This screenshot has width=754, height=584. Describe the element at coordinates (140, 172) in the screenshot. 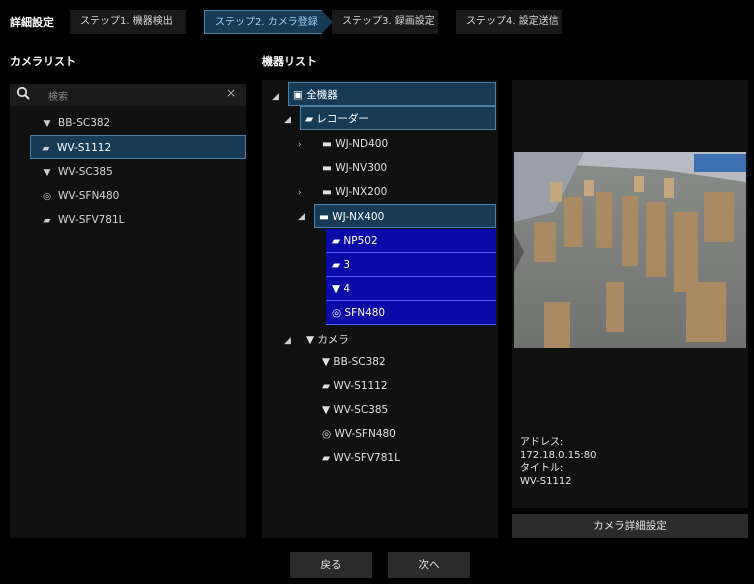

I see `camera-list-item: ▼ WV-SC385` at that location.